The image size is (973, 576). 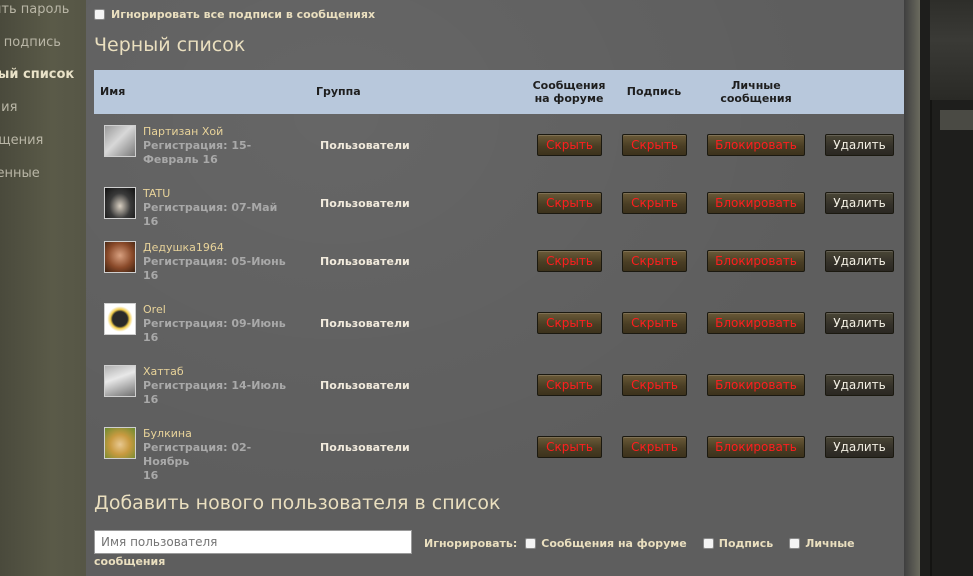 What do you see at coordinates (218, 462) in the screenshot?
I see `user-registration: Регистрация: 02-Ноябрь 16` at bounding box center [218, 462].